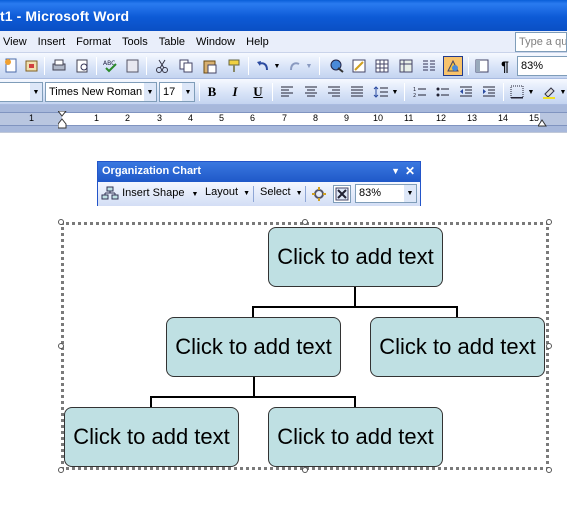  Describe the element at coordinates (337, 66) in the screenshot. I see `hyperlink-icon` at that location.